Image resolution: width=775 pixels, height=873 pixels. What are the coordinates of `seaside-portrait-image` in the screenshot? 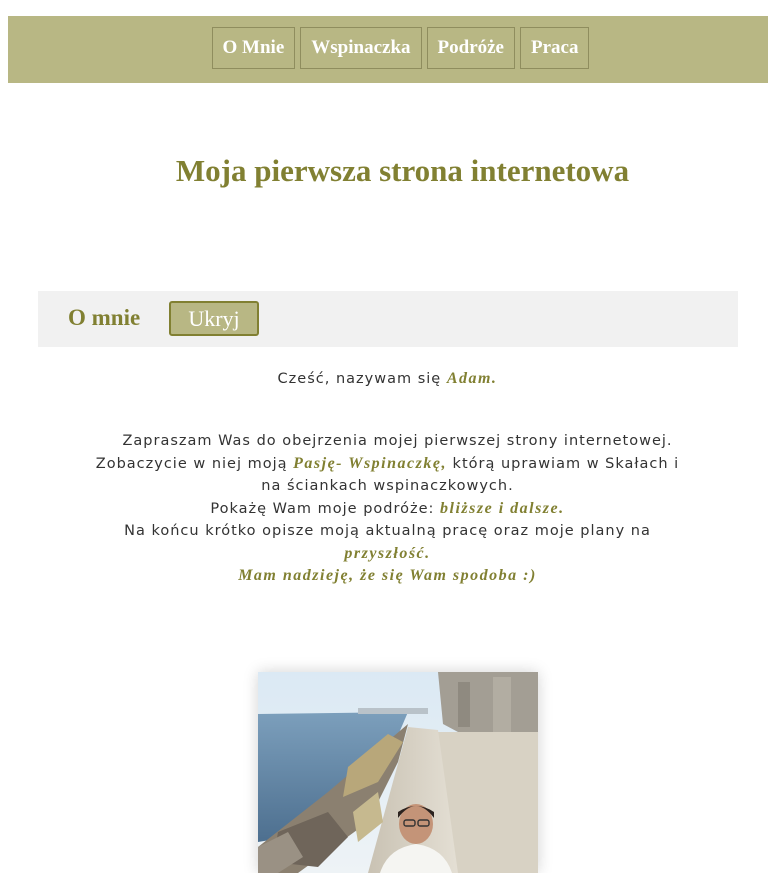 It's located at (398, 772).